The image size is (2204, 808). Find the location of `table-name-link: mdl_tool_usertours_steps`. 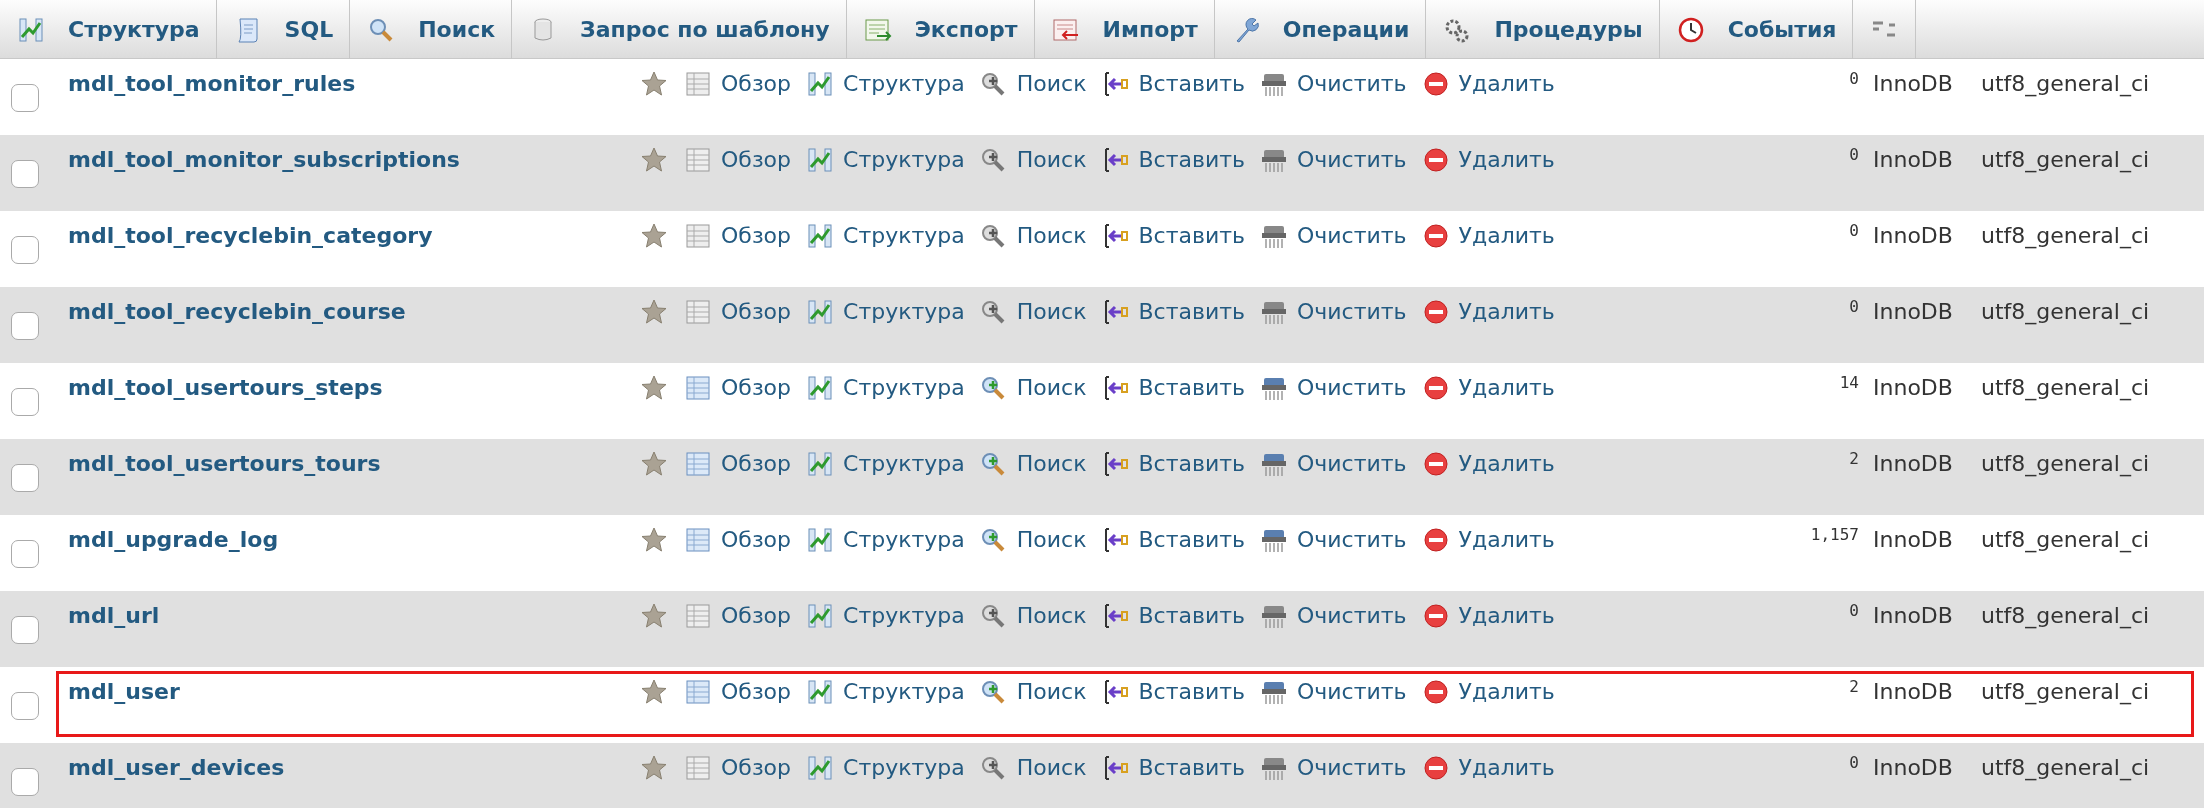

table-name-link: mdl_tool_usertours_steps is located at coordinates (353, 387).